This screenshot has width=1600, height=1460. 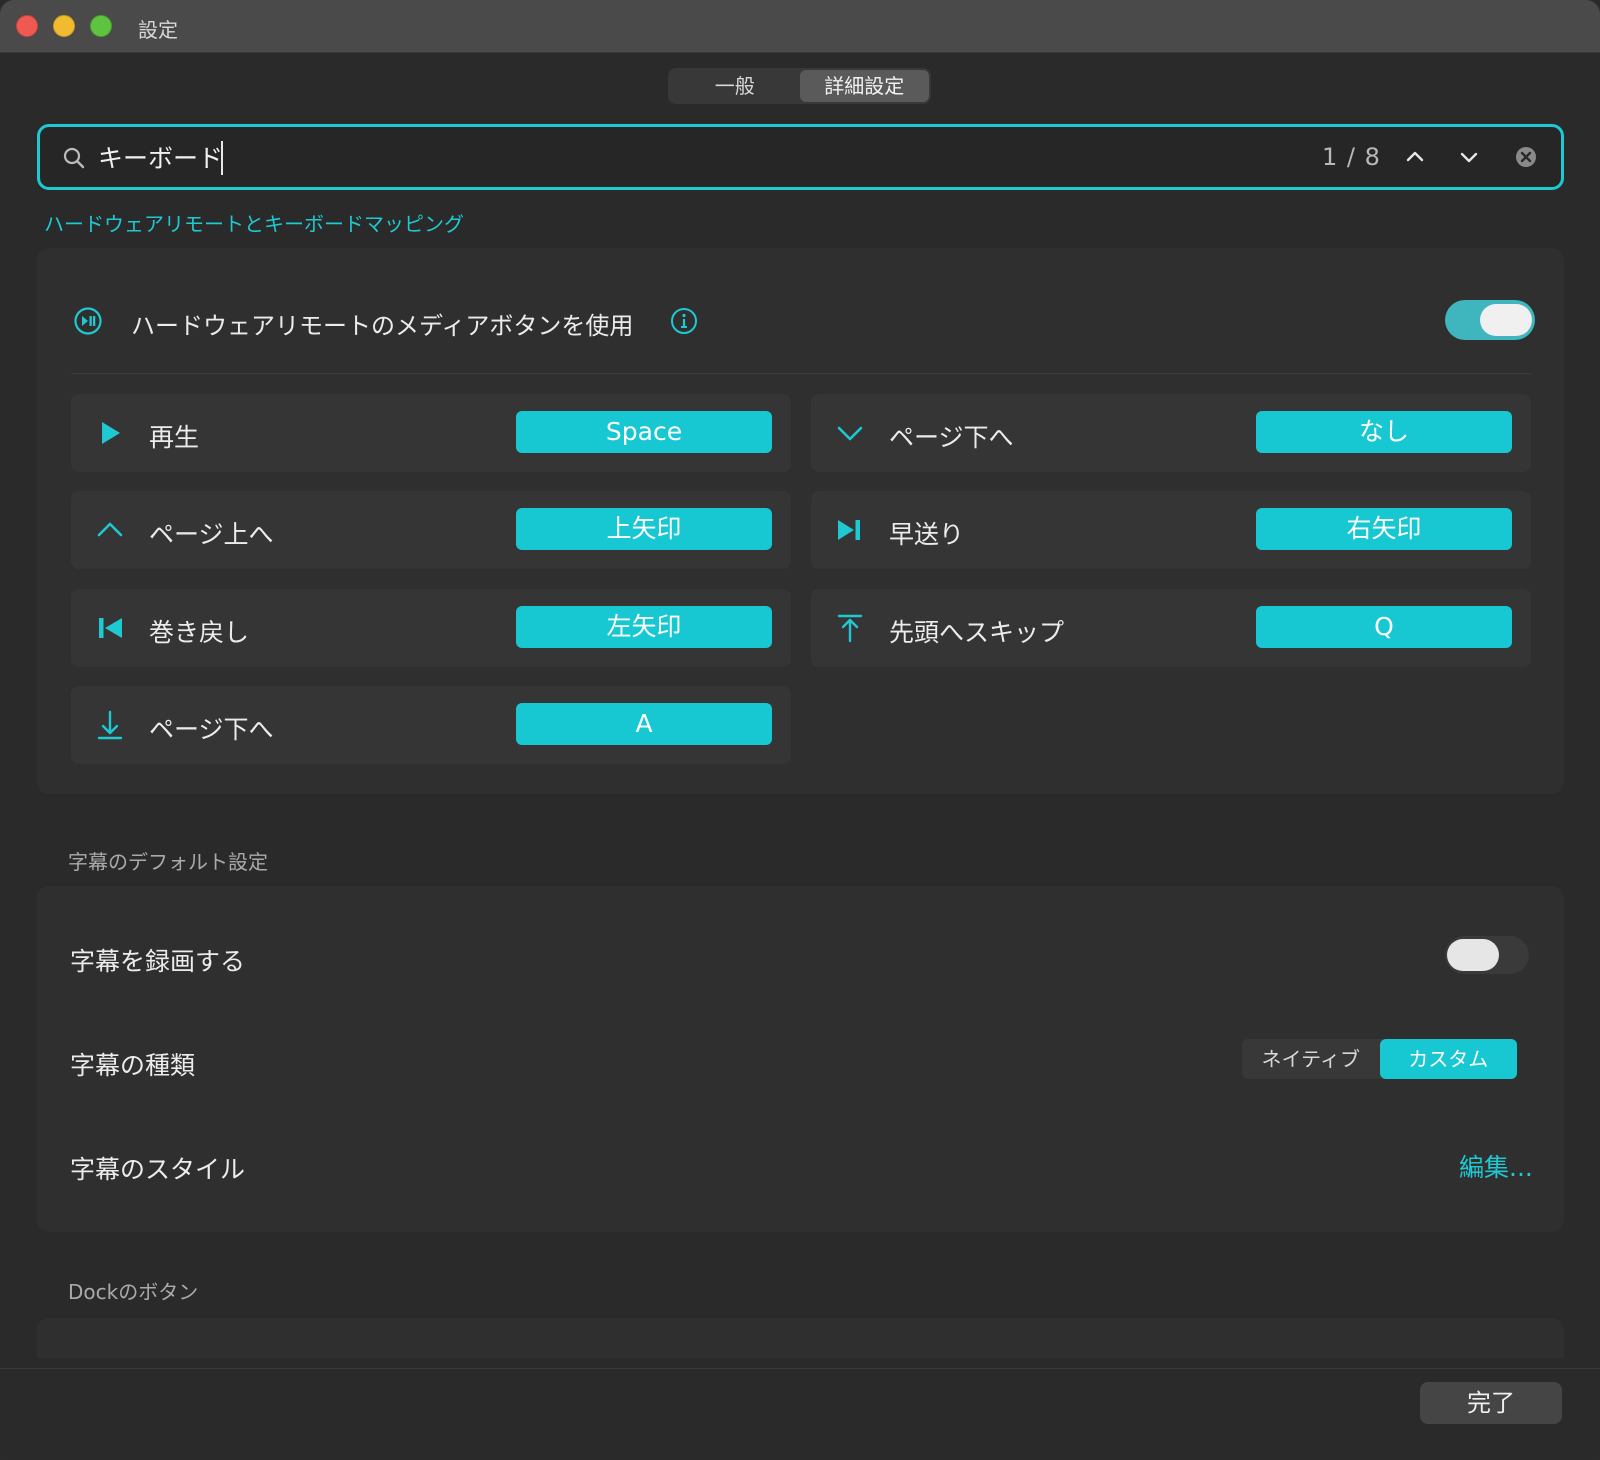 What do you see at coordinates (850, 628) in the screenshot?
I see `skip-to-top-icon` at bounding box center [850, 628].